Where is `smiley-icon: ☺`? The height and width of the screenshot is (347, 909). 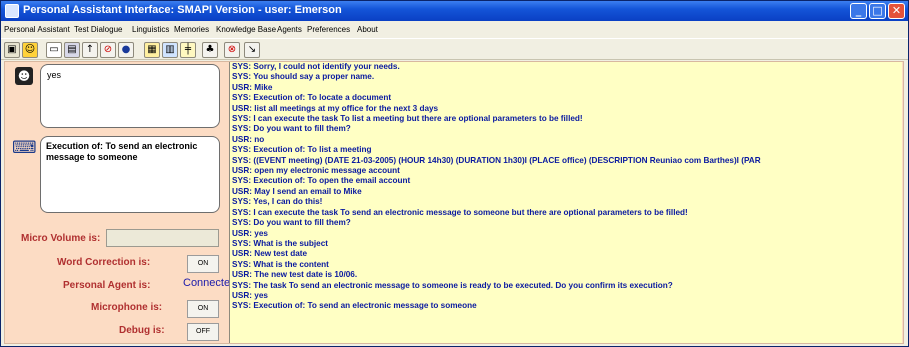 smiley-icon: ☺ is located at coordinates (30, 50).